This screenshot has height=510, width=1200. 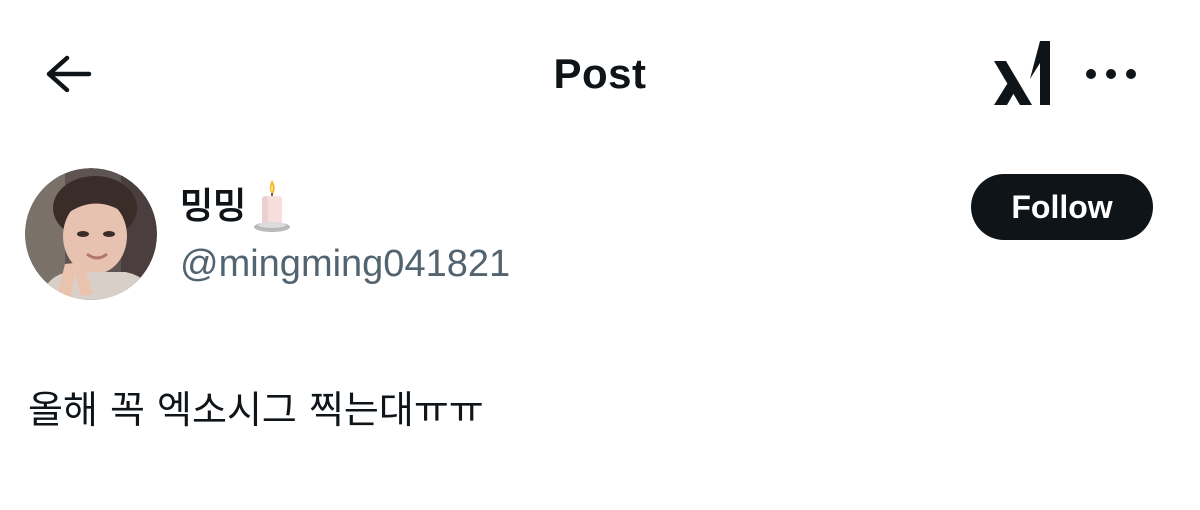 I want to click on grok-icon, so click(x=1022, y=73).